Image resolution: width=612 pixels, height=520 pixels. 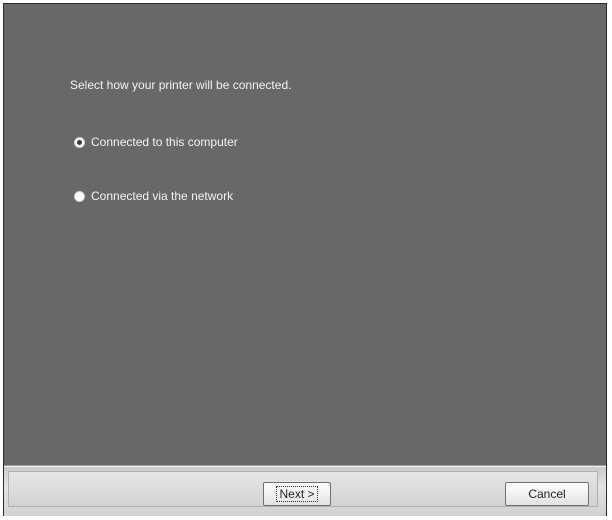 I want to click on radio-connected-network: Connected via the network, so click(x=153, y=196).